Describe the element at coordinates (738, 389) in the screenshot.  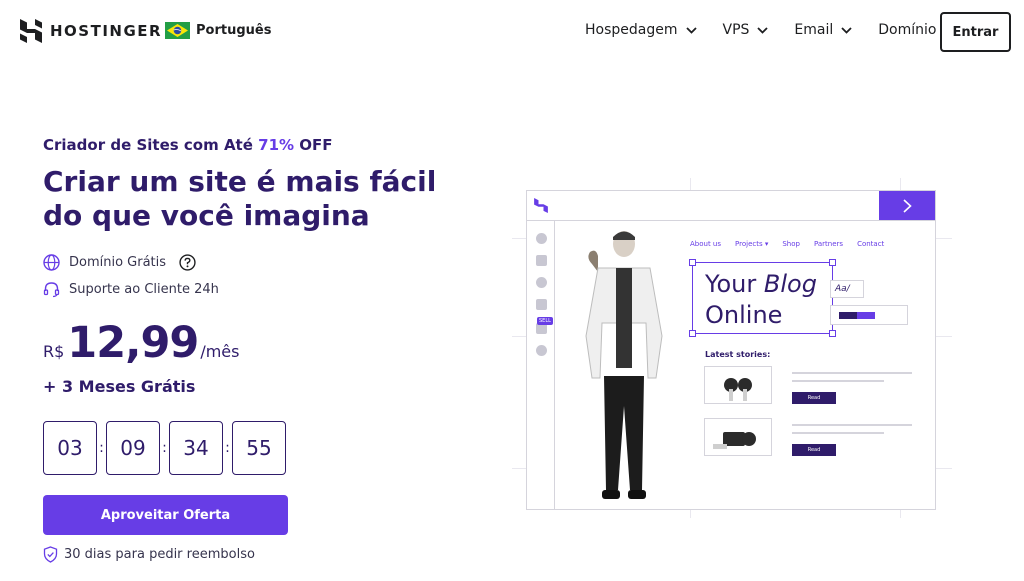
I see `binoculars-icon` at that location.